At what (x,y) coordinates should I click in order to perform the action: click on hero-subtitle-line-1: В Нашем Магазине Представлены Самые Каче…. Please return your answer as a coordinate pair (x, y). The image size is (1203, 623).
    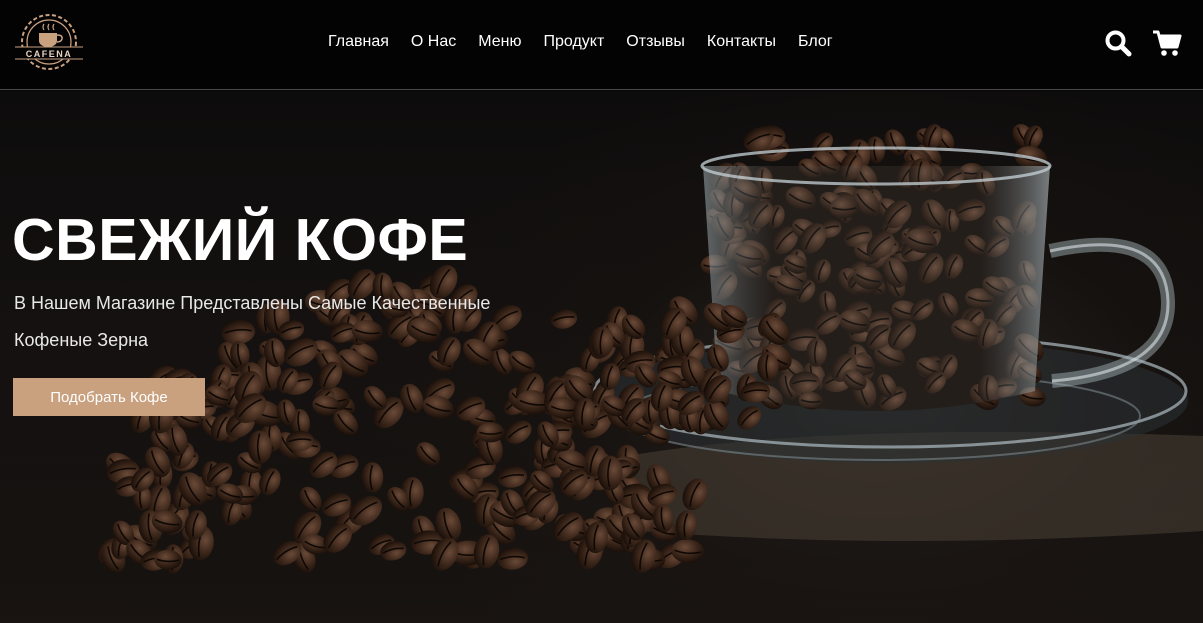
    Looking at the image, I should click on (252, 303).